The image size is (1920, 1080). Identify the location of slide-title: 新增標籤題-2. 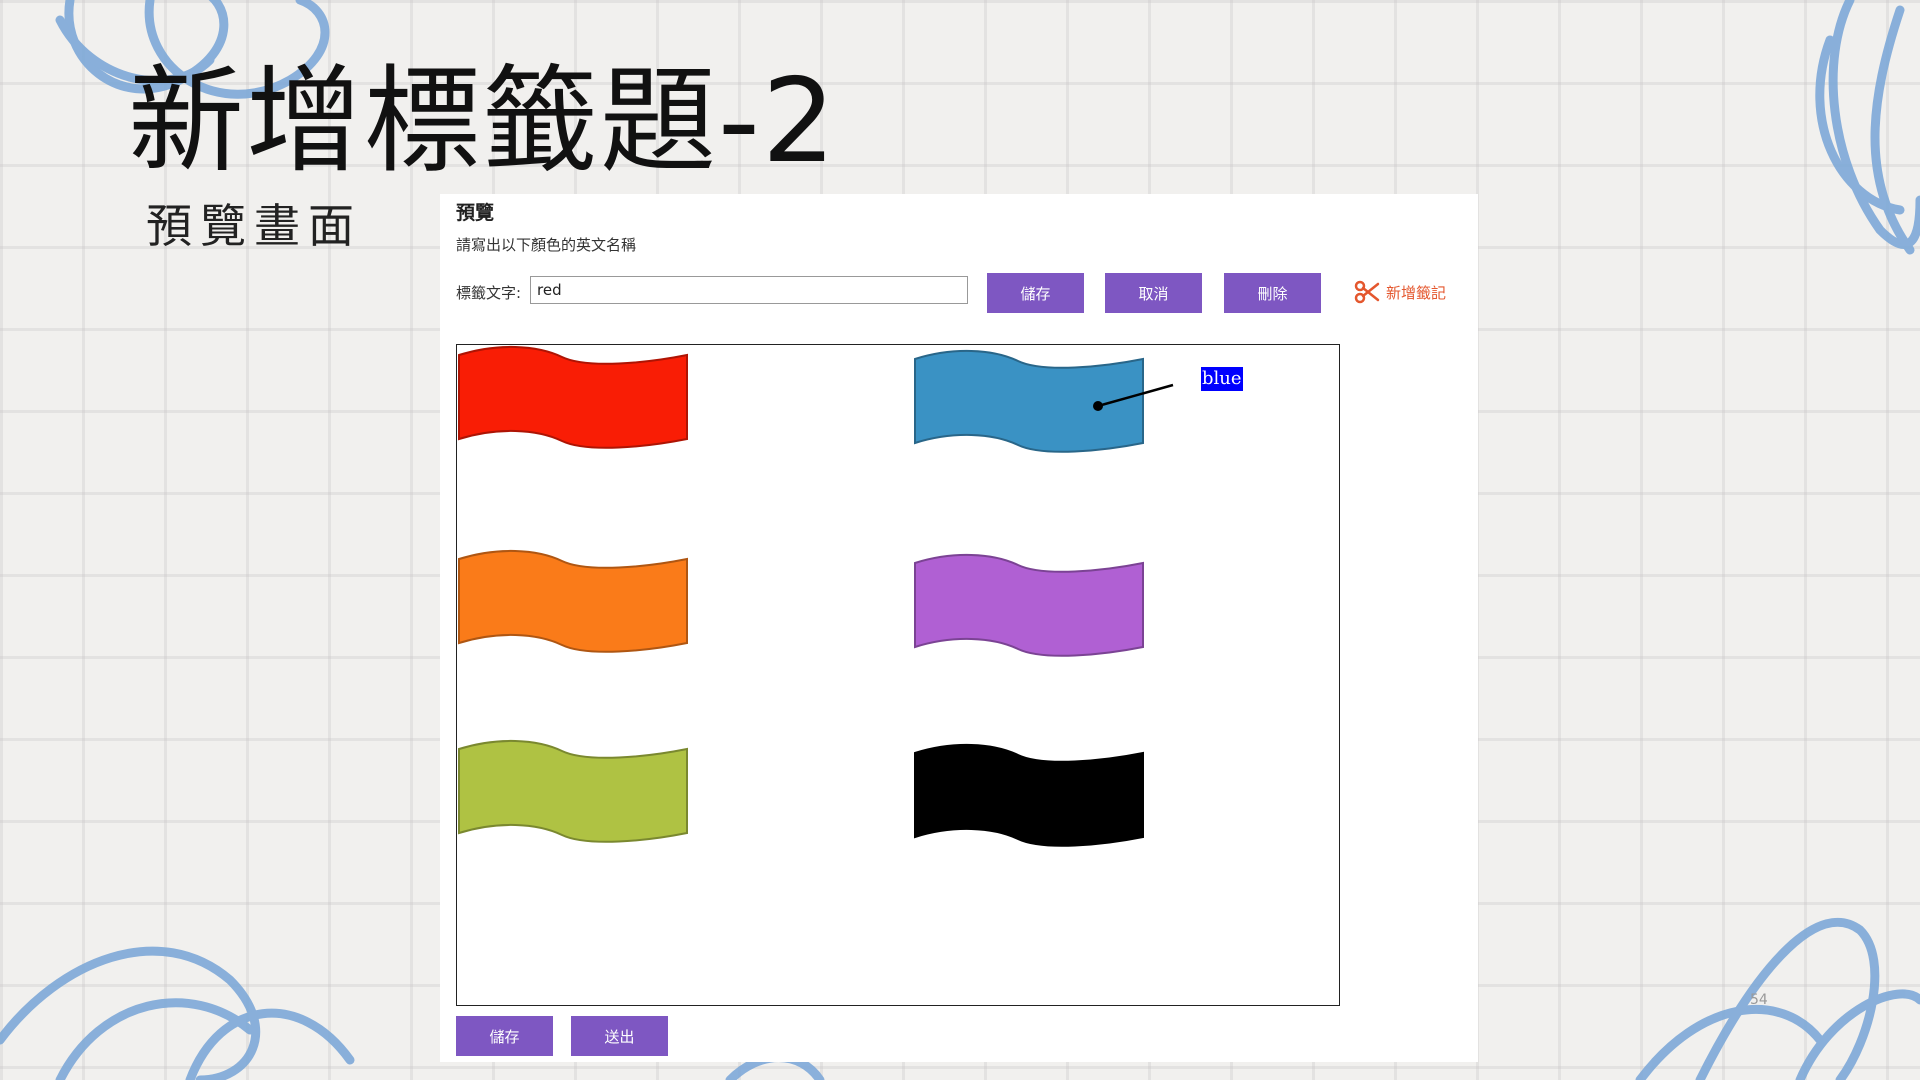
(483, 121).